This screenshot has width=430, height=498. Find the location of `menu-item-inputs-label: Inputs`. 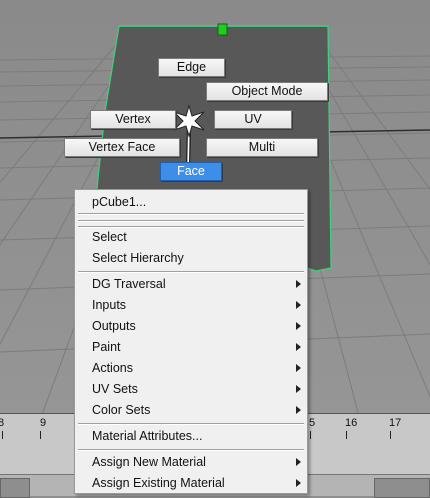

menu-item-inputs-label: Inputs is located at coordinates (109, 305).